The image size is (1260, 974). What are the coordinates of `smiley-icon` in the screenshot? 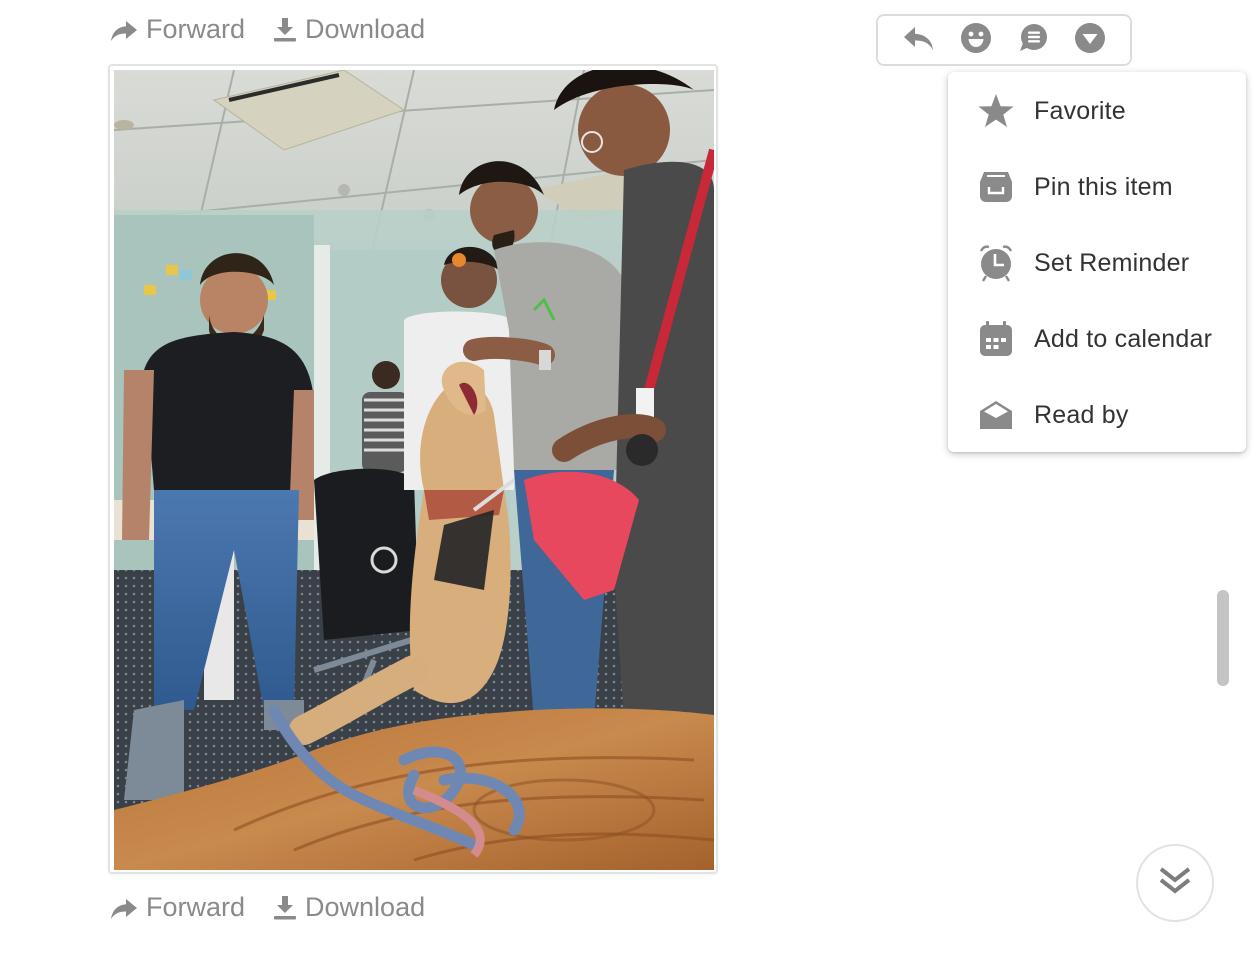 It's located at (976, 40).